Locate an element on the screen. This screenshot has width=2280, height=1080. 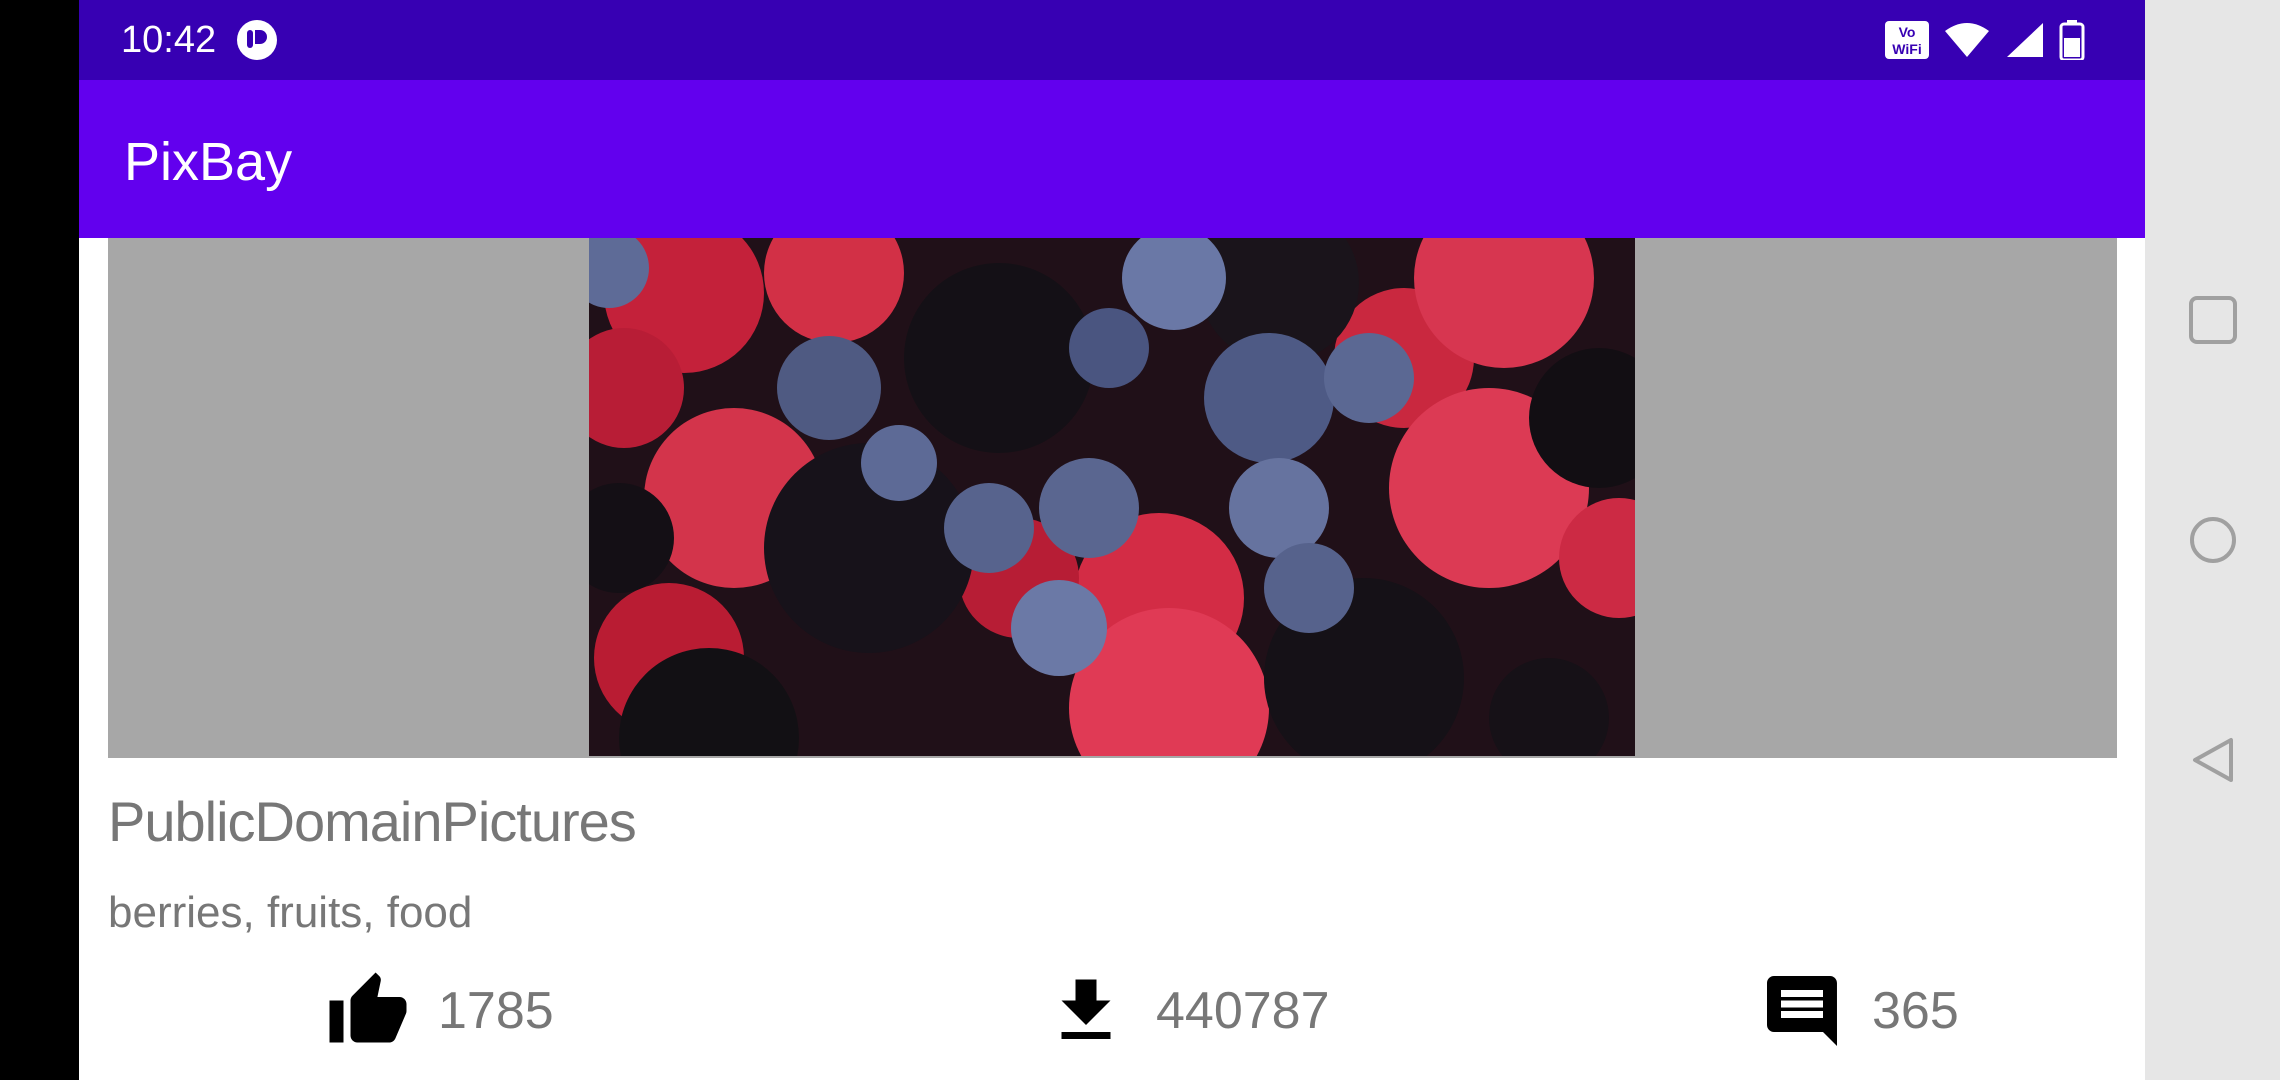
likes-count: 1785 is located at coordinates (496, 1011).